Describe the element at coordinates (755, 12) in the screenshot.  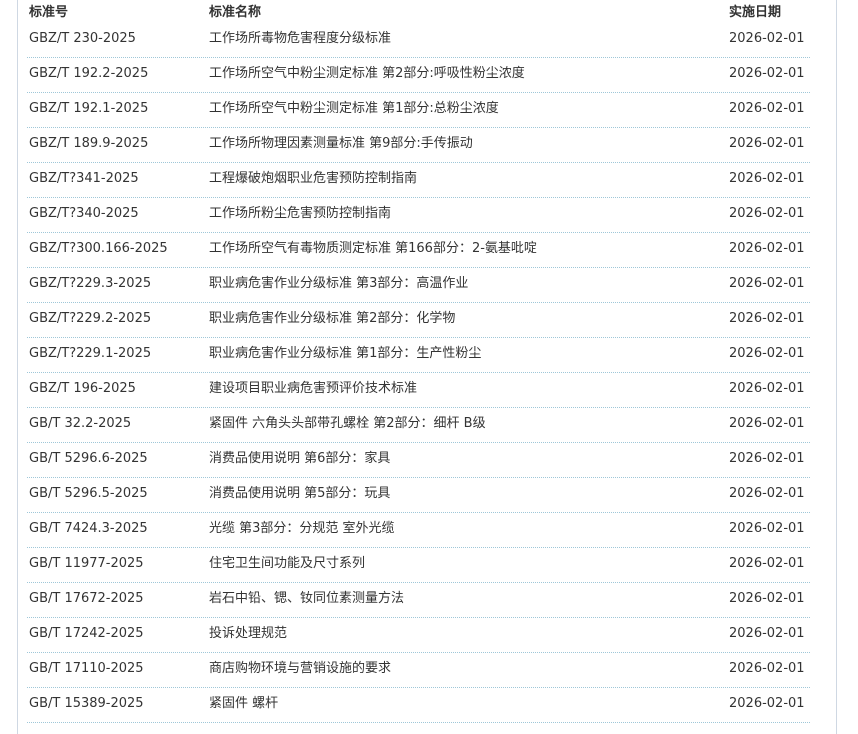
I see `header-date: 实施日期` at that location.